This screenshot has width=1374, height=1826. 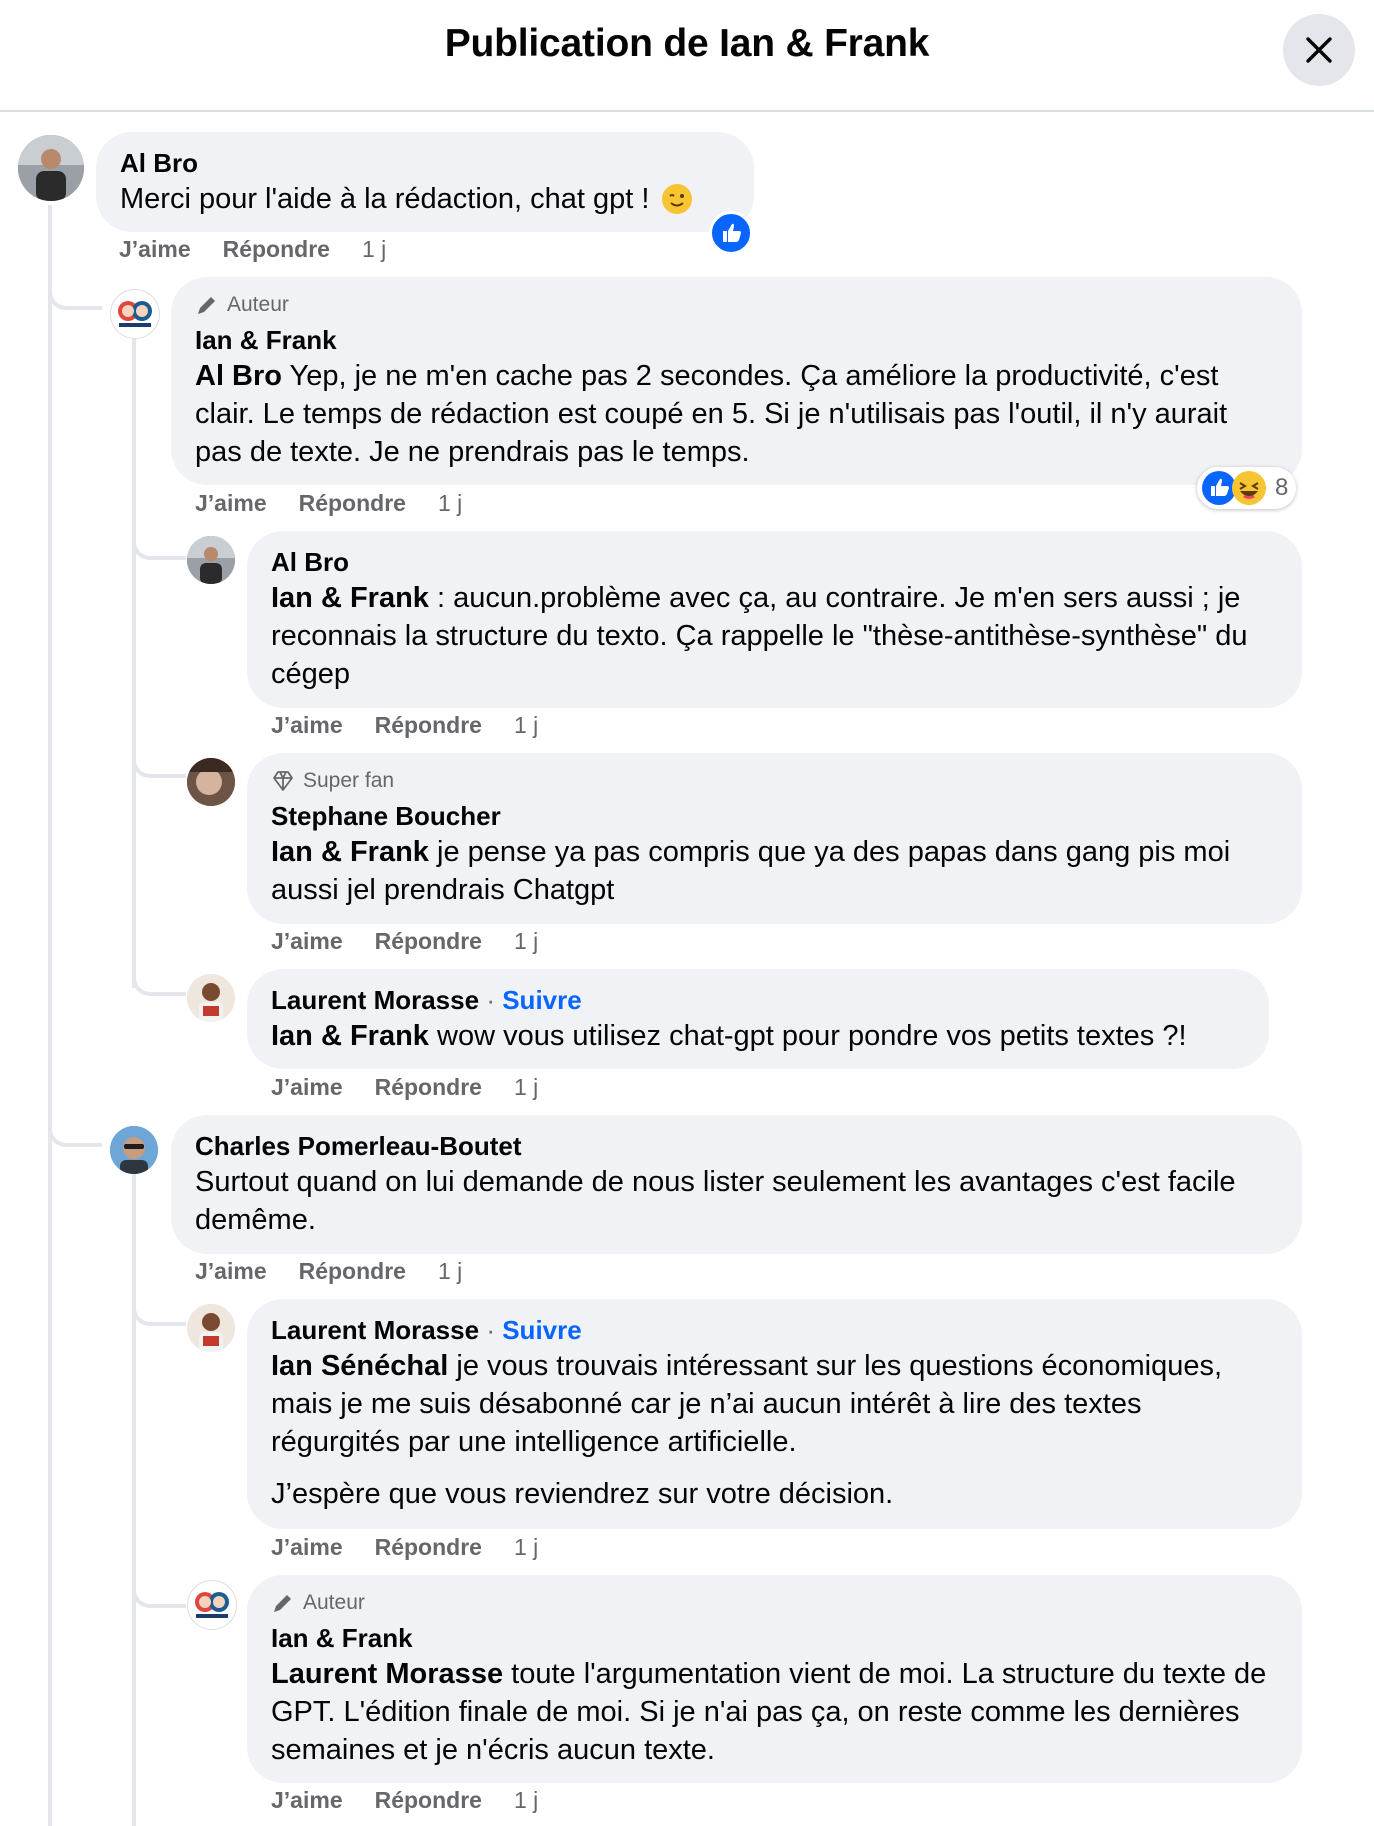 What do you see at coordinates (731, 233) in the screenshot?
I see `like-reaction-icon` at bounding box center [731, 233].